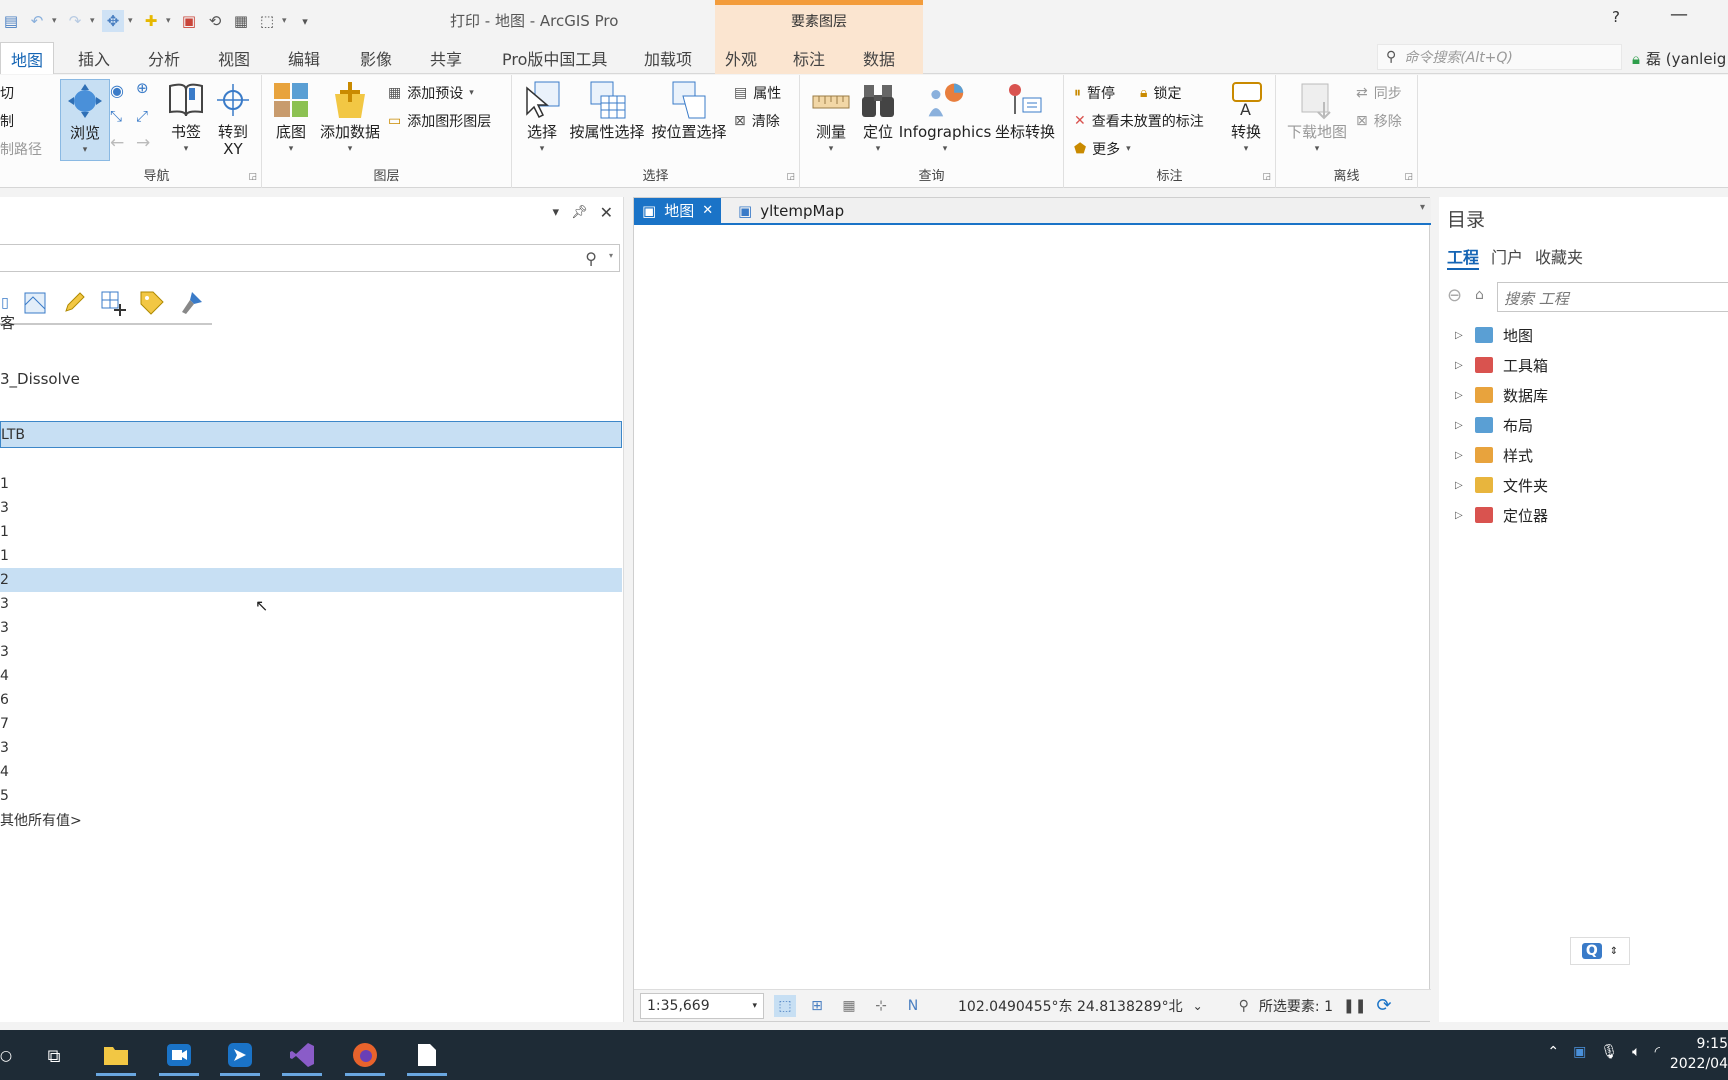 This screenshot has width=1728, height=1080. Describe the element at coordinates (611, 255) in the screenshot. I see `search-options-icon: ▾` at that location.